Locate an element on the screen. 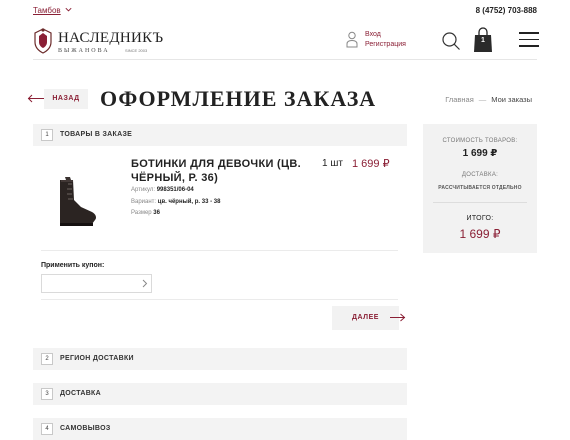  section-region-header: 2 РЕГИОН ДОСТАВКИ is located at coordinates (220, 359).